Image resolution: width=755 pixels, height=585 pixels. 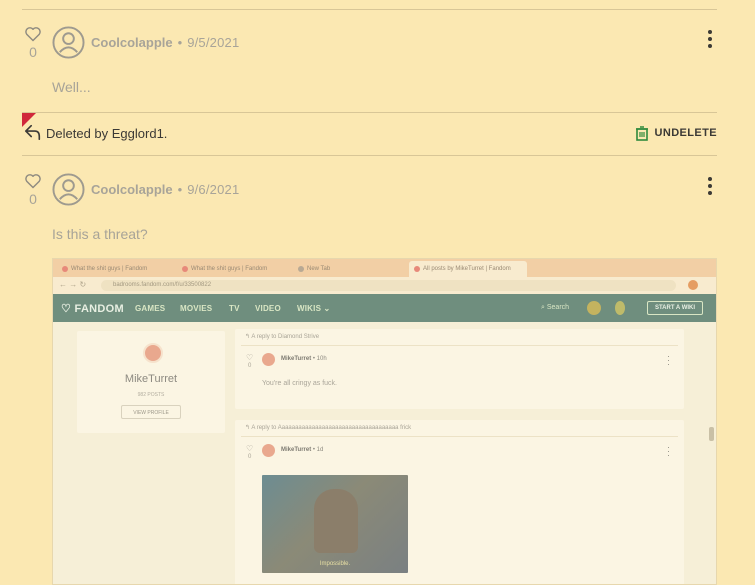 I want to click on comment-meta: Coolcolapple • 9/6/2021, so click(x=165, y=189).